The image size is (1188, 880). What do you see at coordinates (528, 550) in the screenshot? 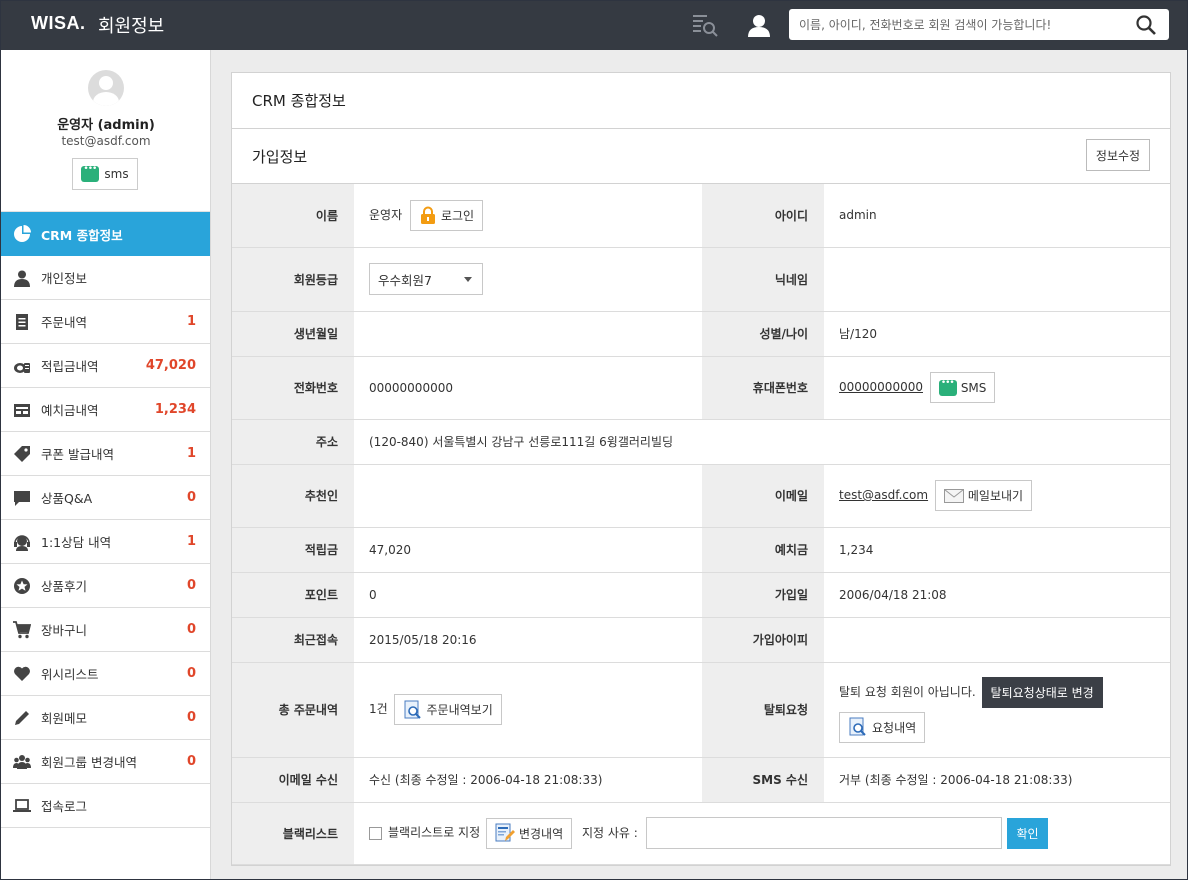
I see `points-value: 47,020` at bounding box center [528, 550].